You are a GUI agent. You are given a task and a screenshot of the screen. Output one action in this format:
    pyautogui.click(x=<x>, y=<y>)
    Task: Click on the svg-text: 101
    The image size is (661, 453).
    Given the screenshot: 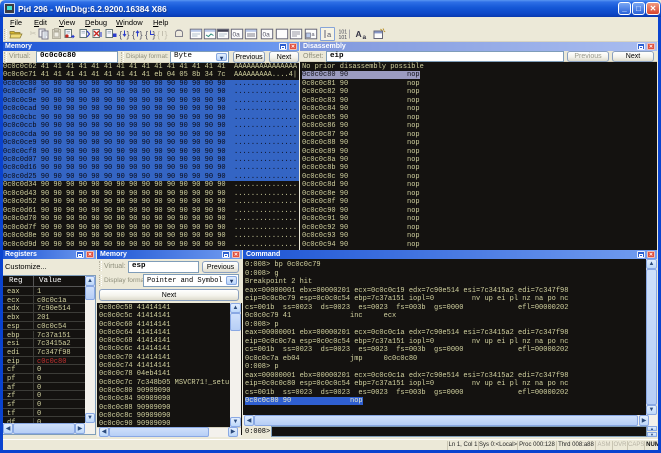 What is the action you would take?
    pyautogui.click(x=343, y=37)
    